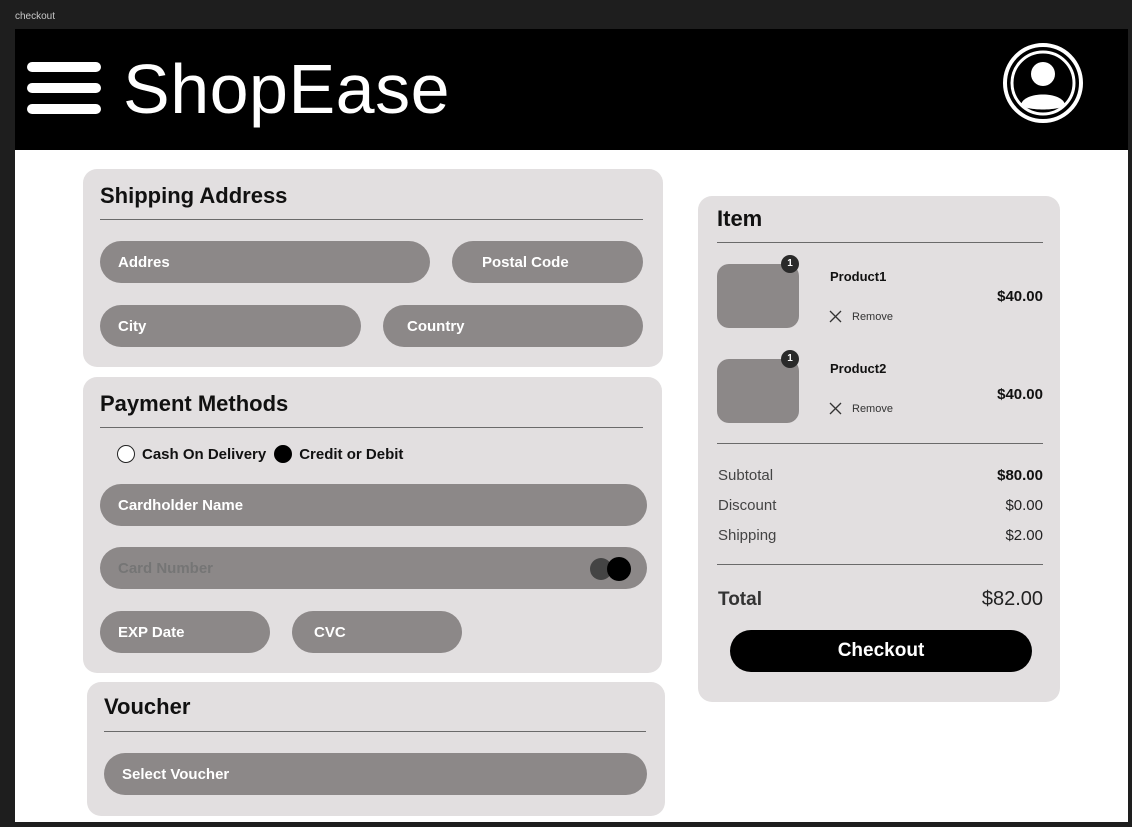 The image size is (1132, 827). Describe the element at coordinates (147, 706) in the screenshot. I see `voucher-title: Voucher` at that location.